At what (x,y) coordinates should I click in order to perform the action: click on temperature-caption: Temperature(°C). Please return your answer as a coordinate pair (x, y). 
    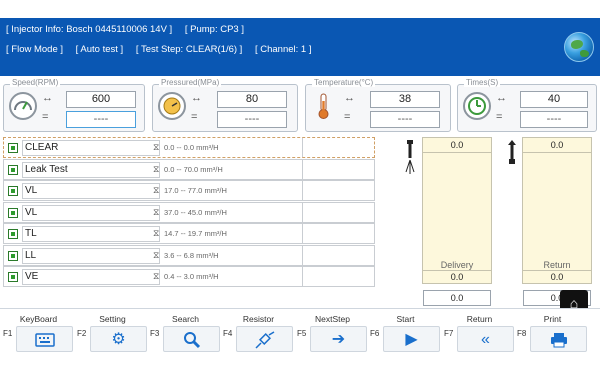
    Looking at the image, I should click on (344, 82).